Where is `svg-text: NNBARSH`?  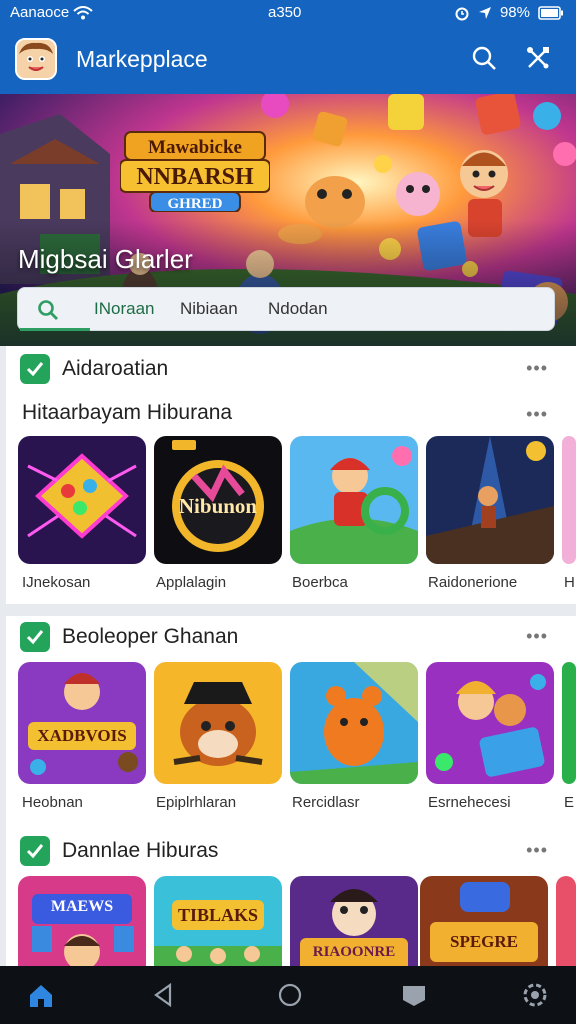
svg-text: NNBARSH is located at coordinates (195, 177).